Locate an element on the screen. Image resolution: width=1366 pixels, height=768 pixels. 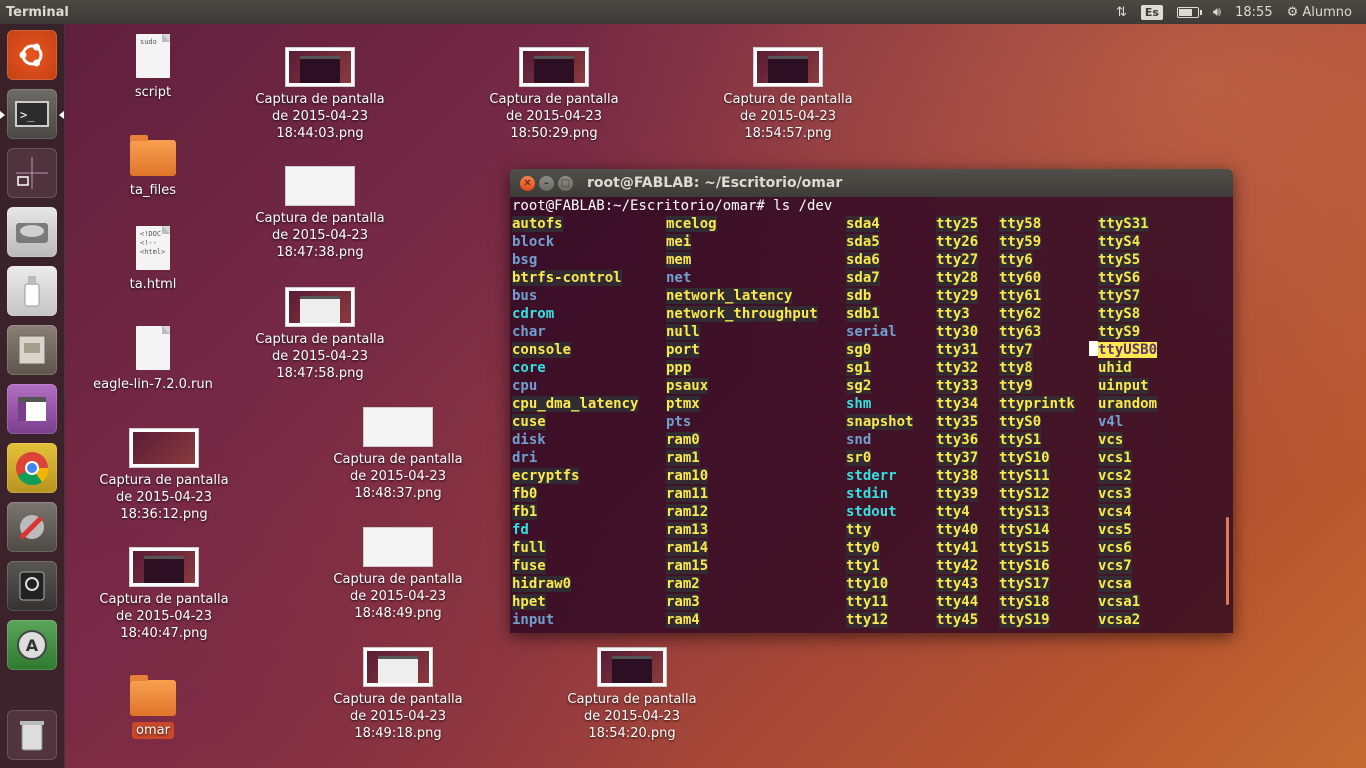
minimize-icon: – is located at coordinates (546, 183).